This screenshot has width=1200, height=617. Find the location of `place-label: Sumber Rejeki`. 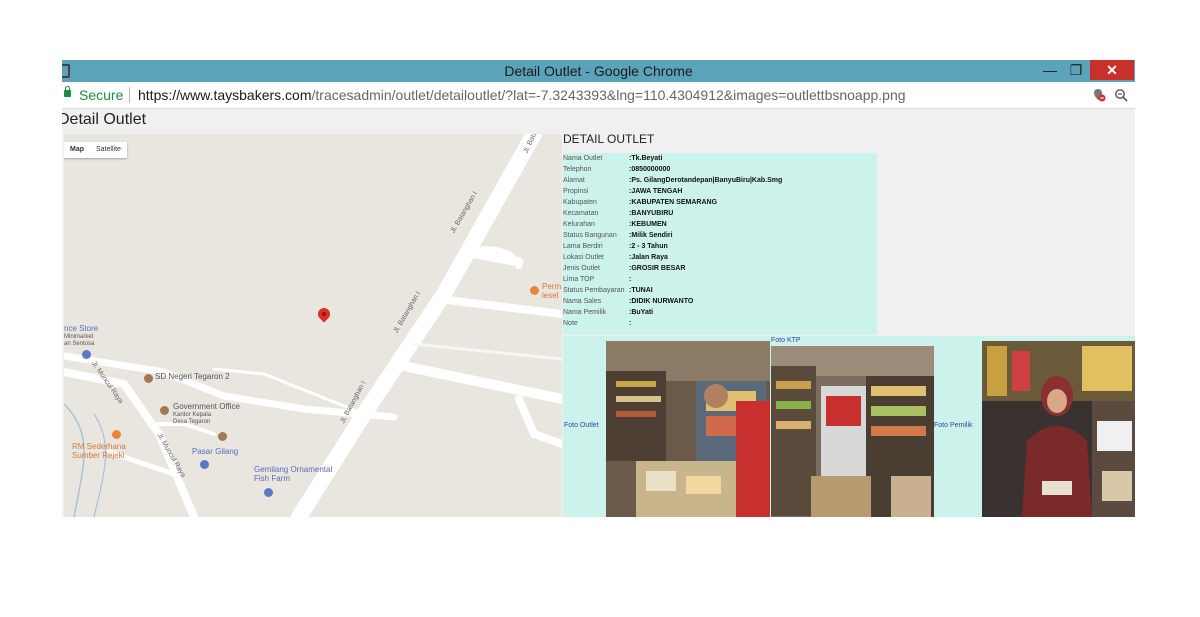

place-label: Sumber Rejeki is located at coordinates (98, 455).